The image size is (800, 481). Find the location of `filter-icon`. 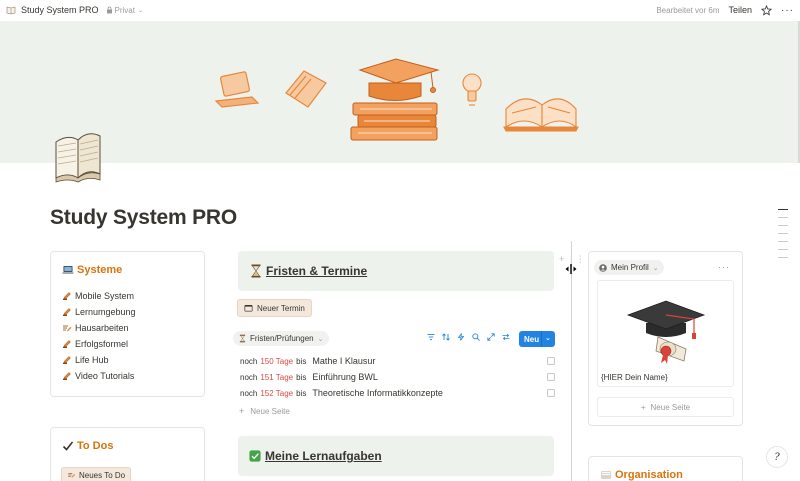

filter-icon is located at coordinates (431, 337).